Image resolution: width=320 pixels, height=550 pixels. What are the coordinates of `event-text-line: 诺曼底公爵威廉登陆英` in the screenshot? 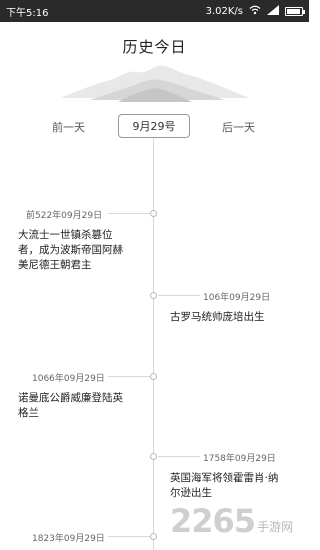 It's located at (70, 398).